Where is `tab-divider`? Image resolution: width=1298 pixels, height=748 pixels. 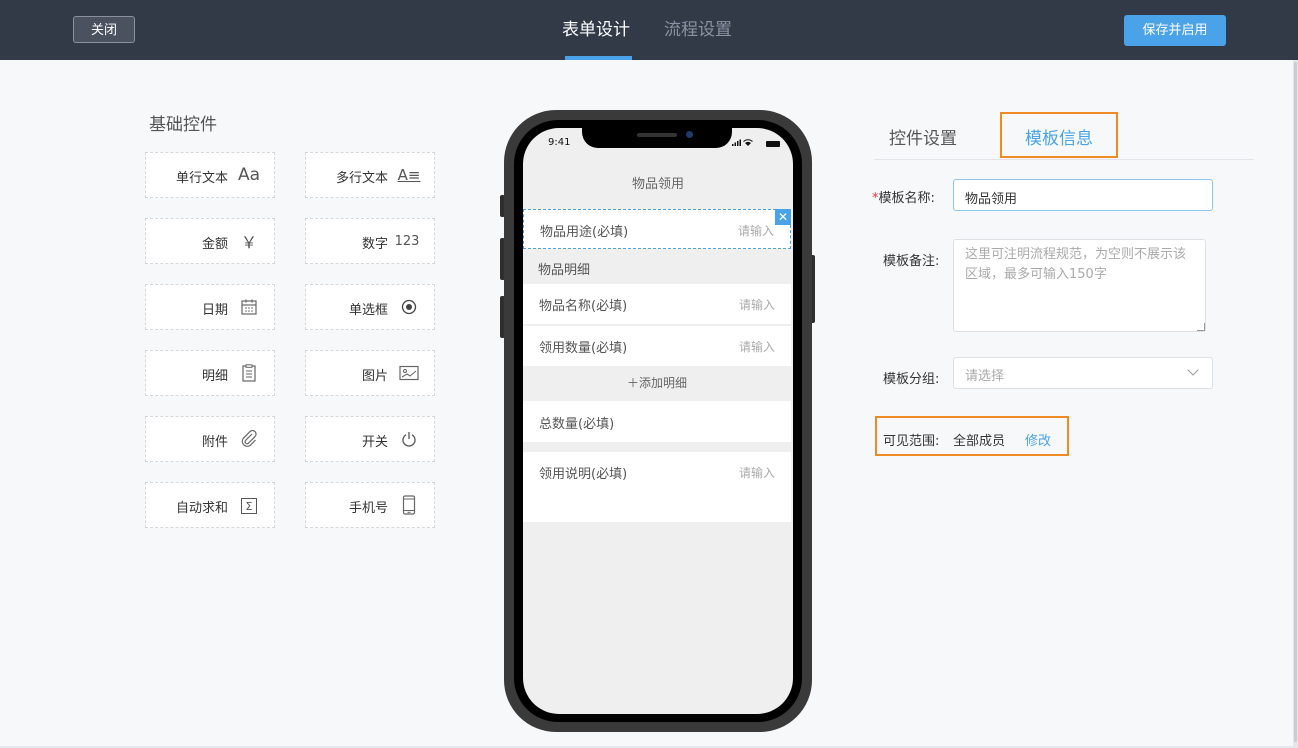 tab-divider is located at coordinates (1064, 159).